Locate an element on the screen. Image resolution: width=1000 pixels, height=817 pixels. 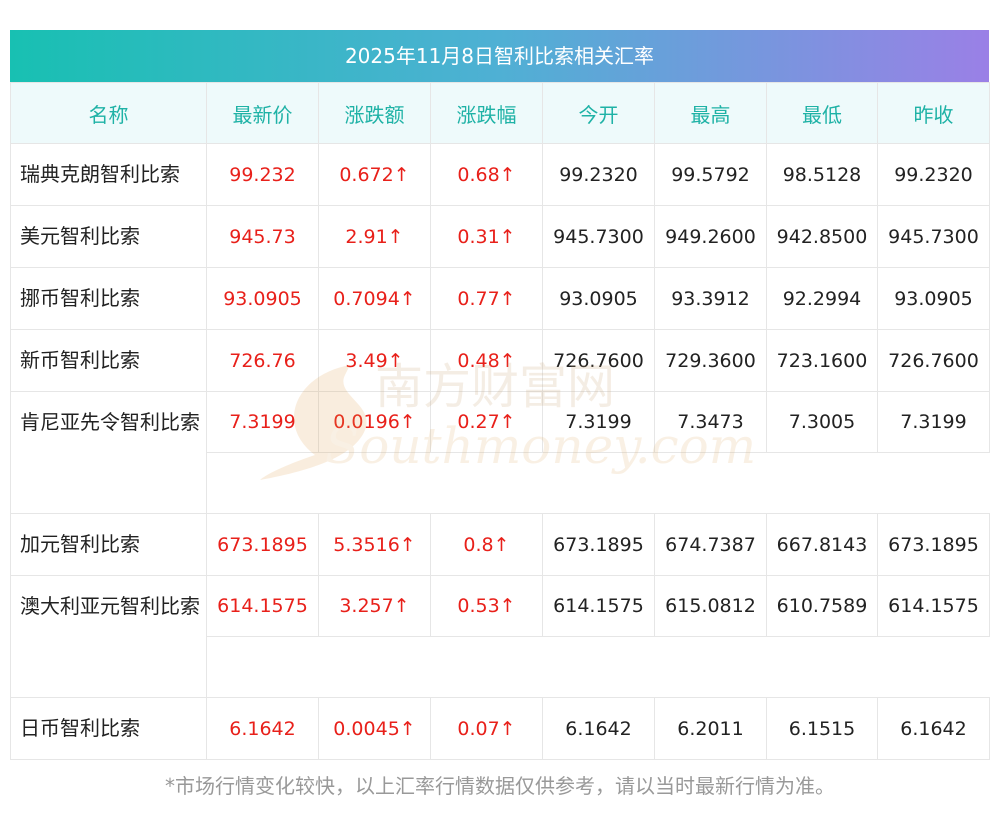
low-price: 723.1600 is located at coordinates (822, 360).